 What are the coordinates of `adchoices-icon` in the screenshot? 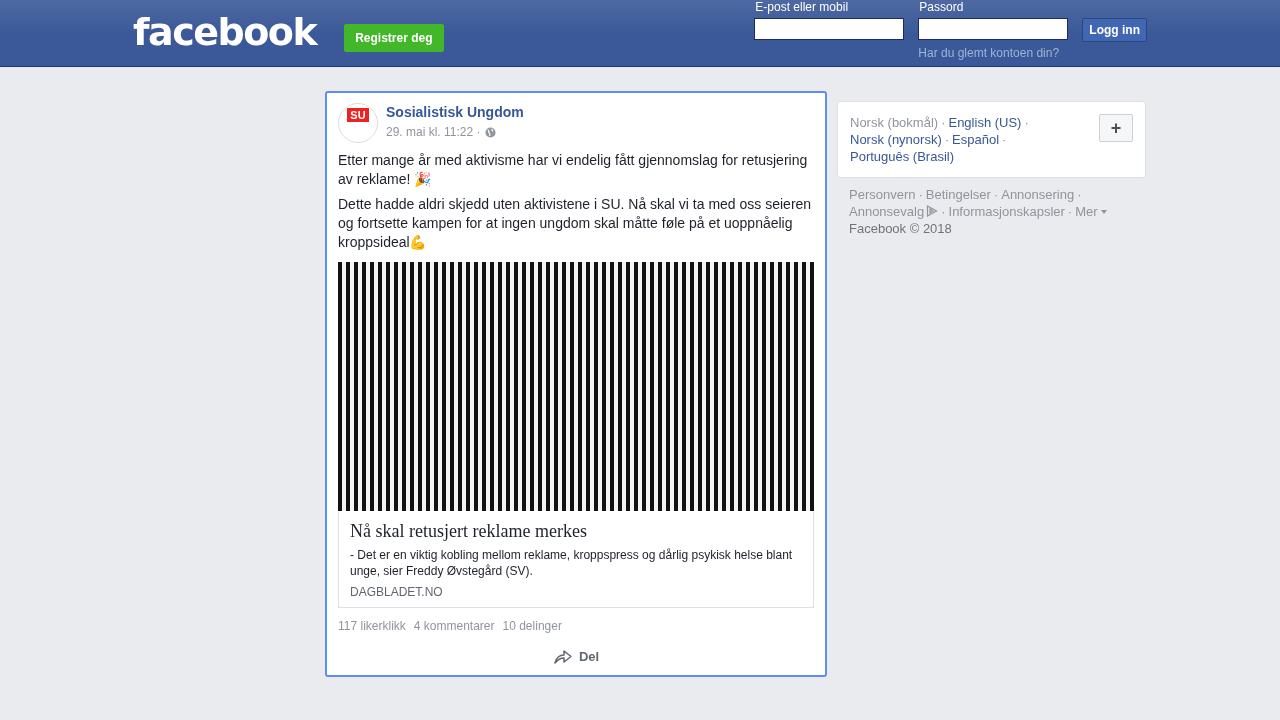 It's located at (932, 211).